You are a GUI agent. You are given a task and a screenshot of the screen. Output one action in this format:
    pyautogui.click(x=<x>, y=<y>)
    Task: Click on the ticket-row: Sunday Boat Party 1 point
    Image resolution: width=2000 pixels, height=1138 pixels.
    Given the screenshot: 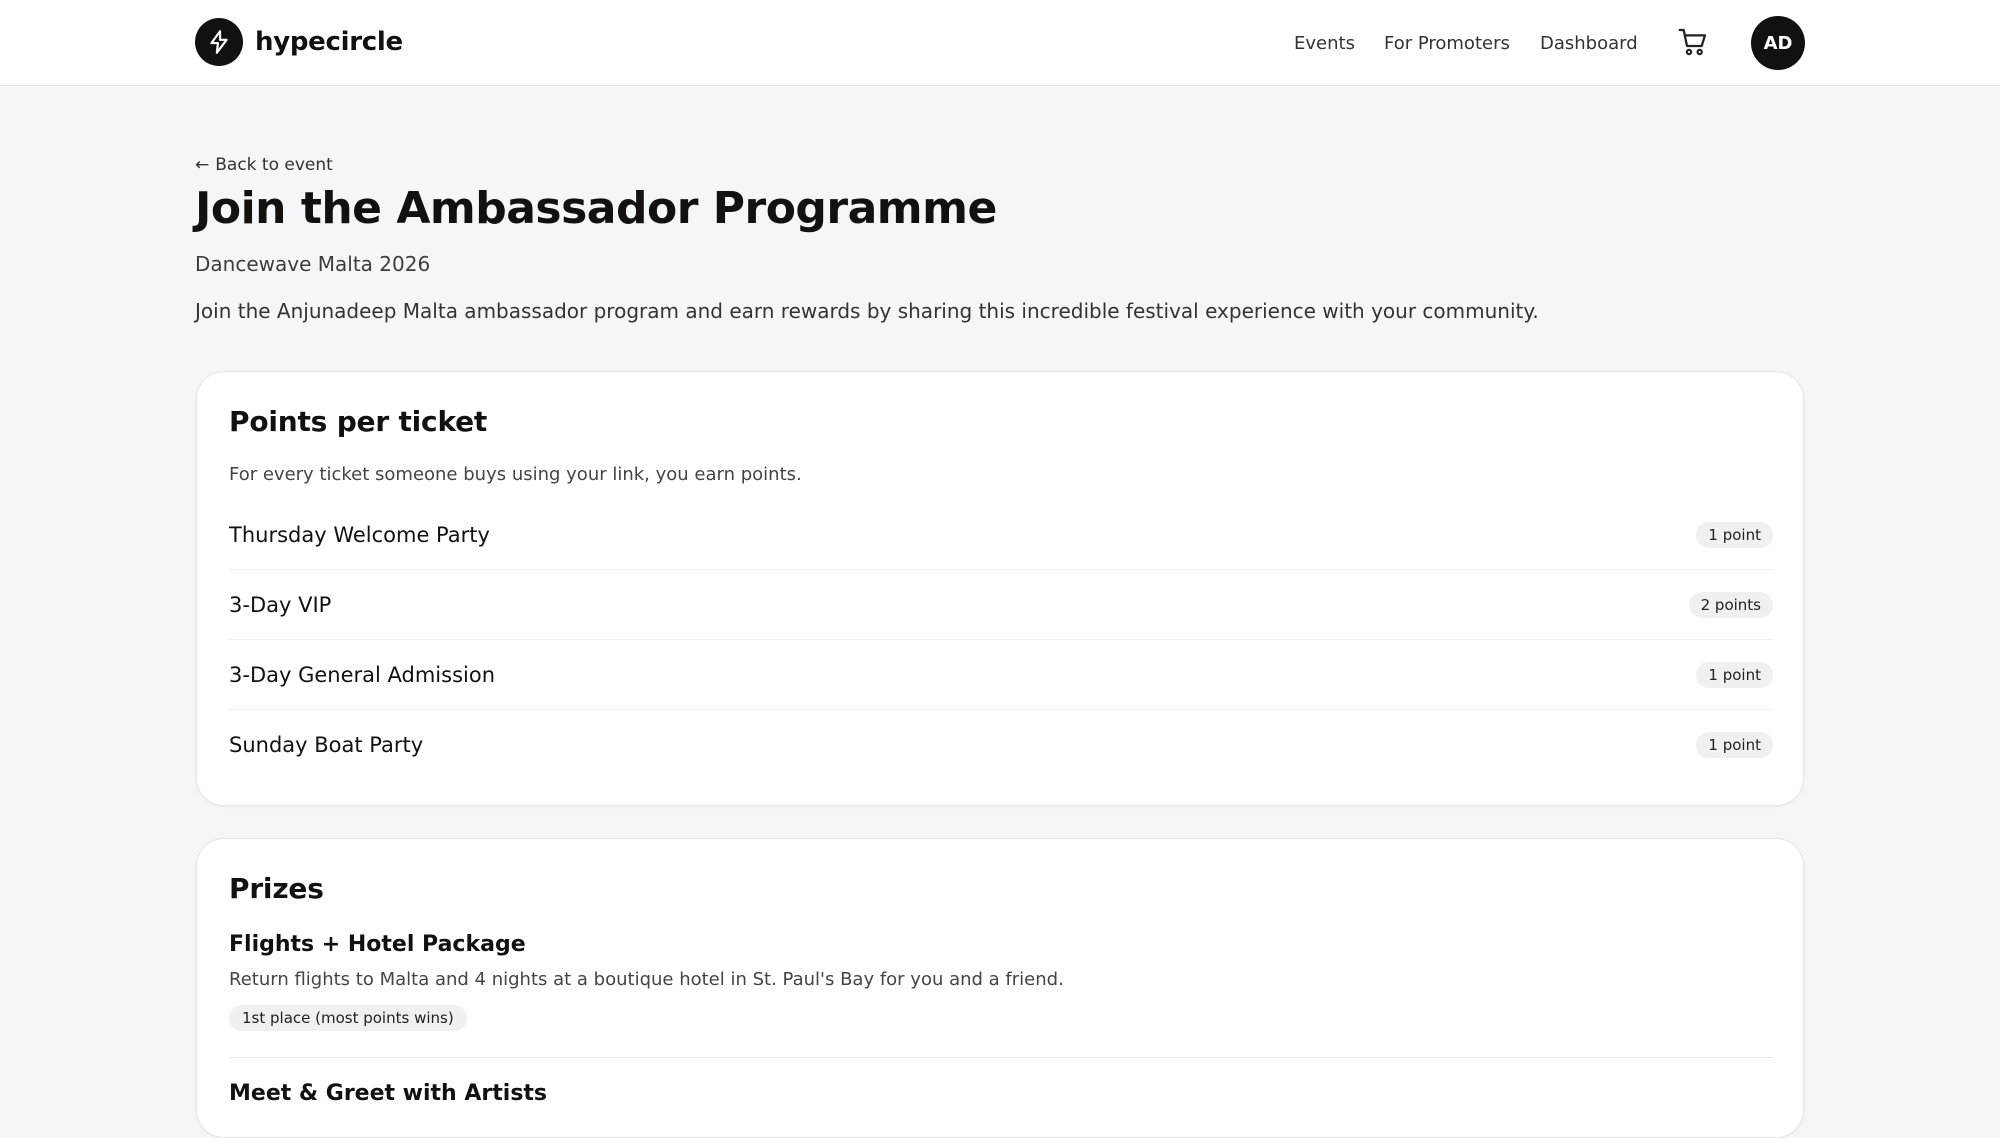 What is the action you would take?
    pyautogui.click(x=1001, y=745)
    